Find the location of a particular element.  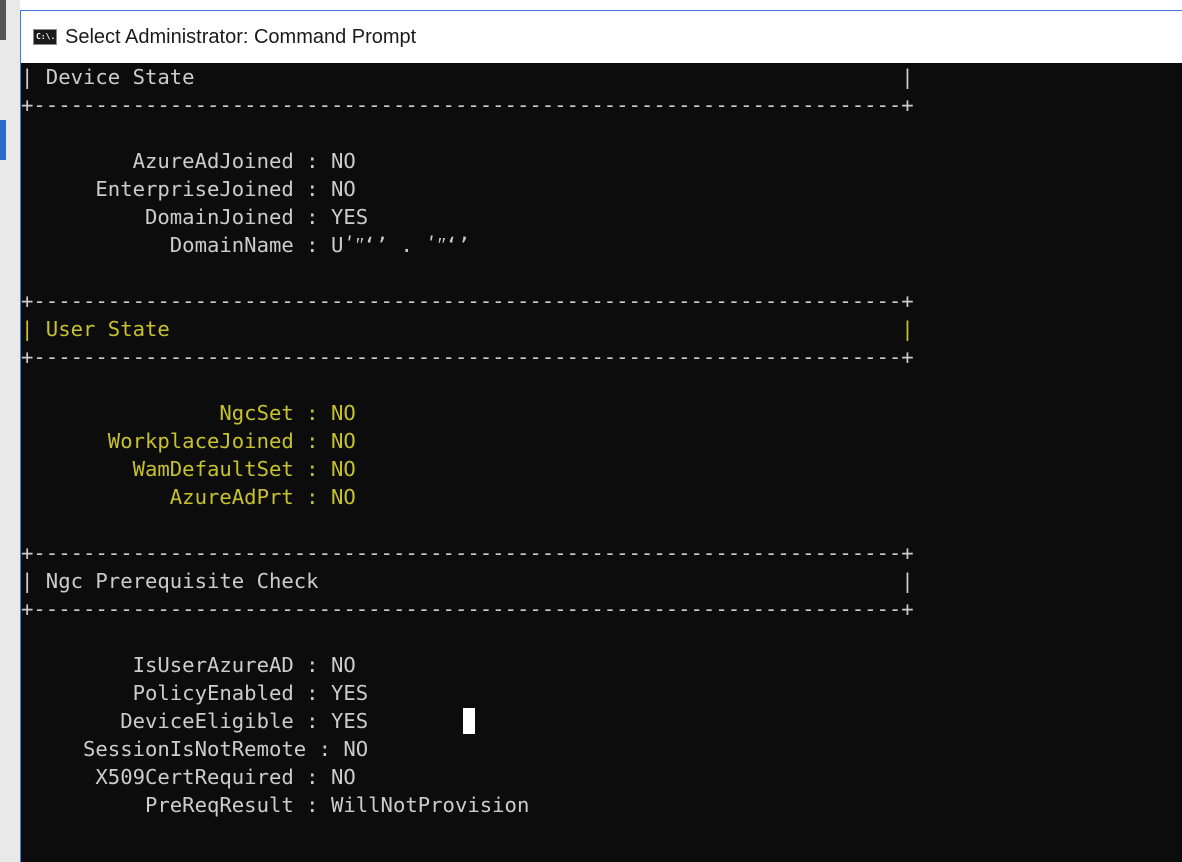

console-line-azureadprt: AzureAdPrt : NO is located at coordinates (188, 497).